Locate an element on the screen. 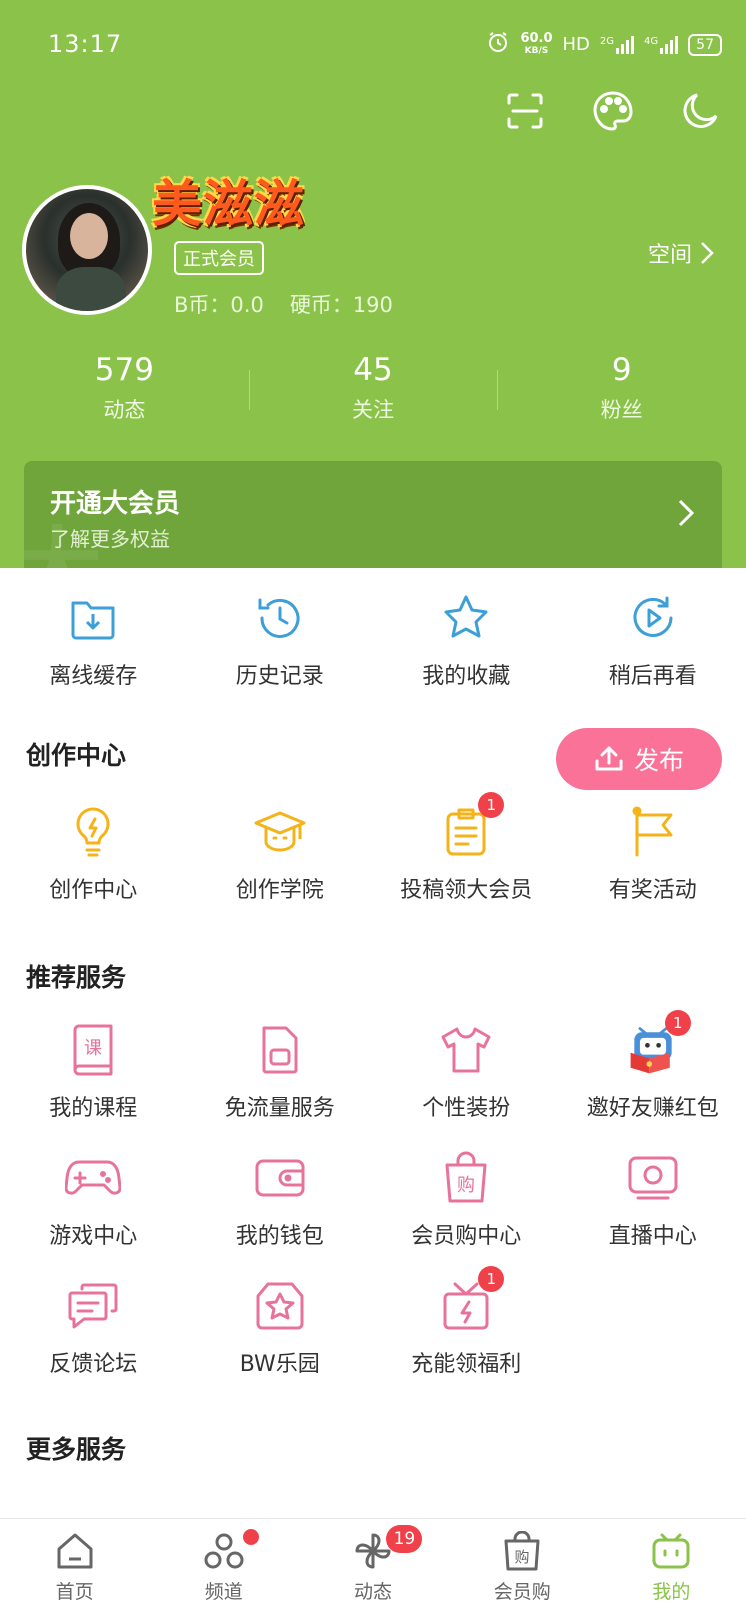 The width and height of the screenshot is (746, 1617). creation-item-submit-vip: 1 投稿领大会员 is located at coordinates (466, 848).